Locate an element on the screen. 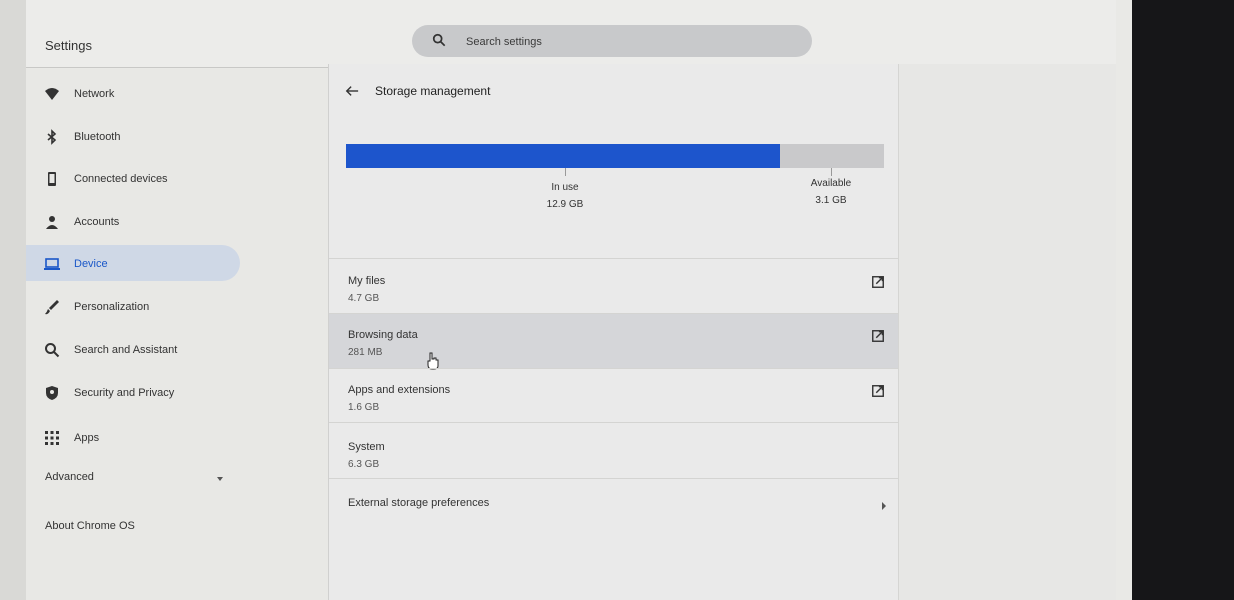  sidebar-item-label: Search and Assistant is located at coordinates (126, 350).